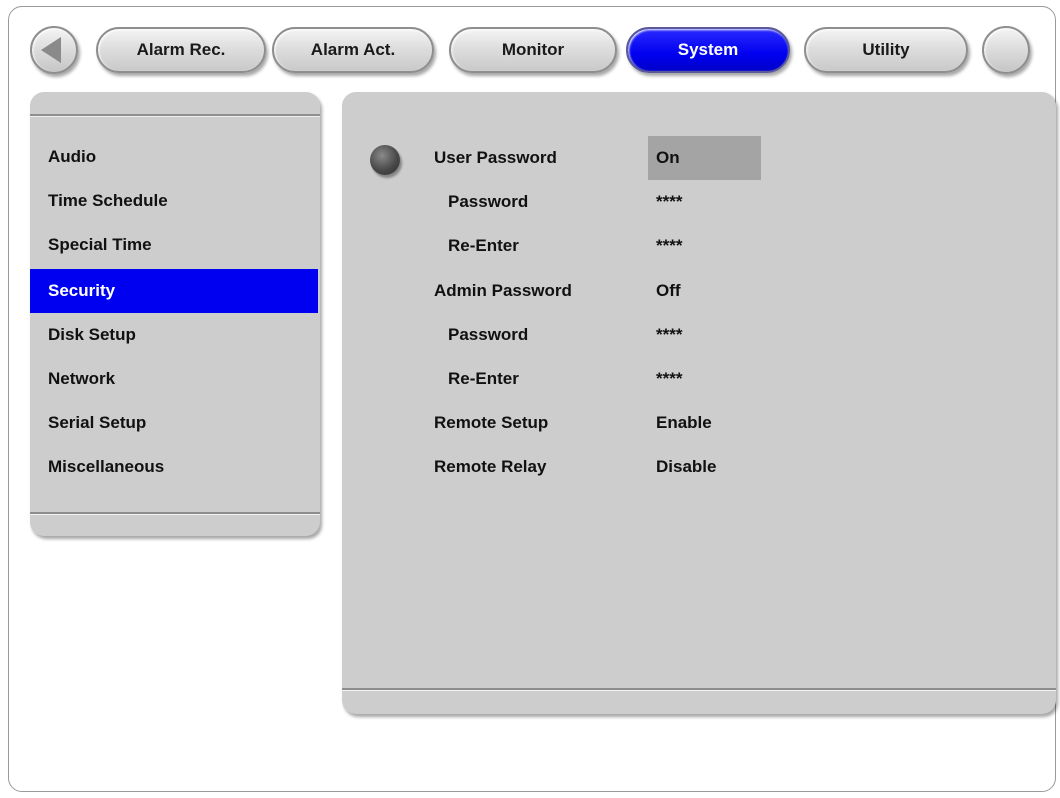 This screenshot has height=798, width=1060. Describe the element at coordinates (174, 423) in the screenshot. I see `sidebar-item-serial-setup: Serial Setup` at that location.